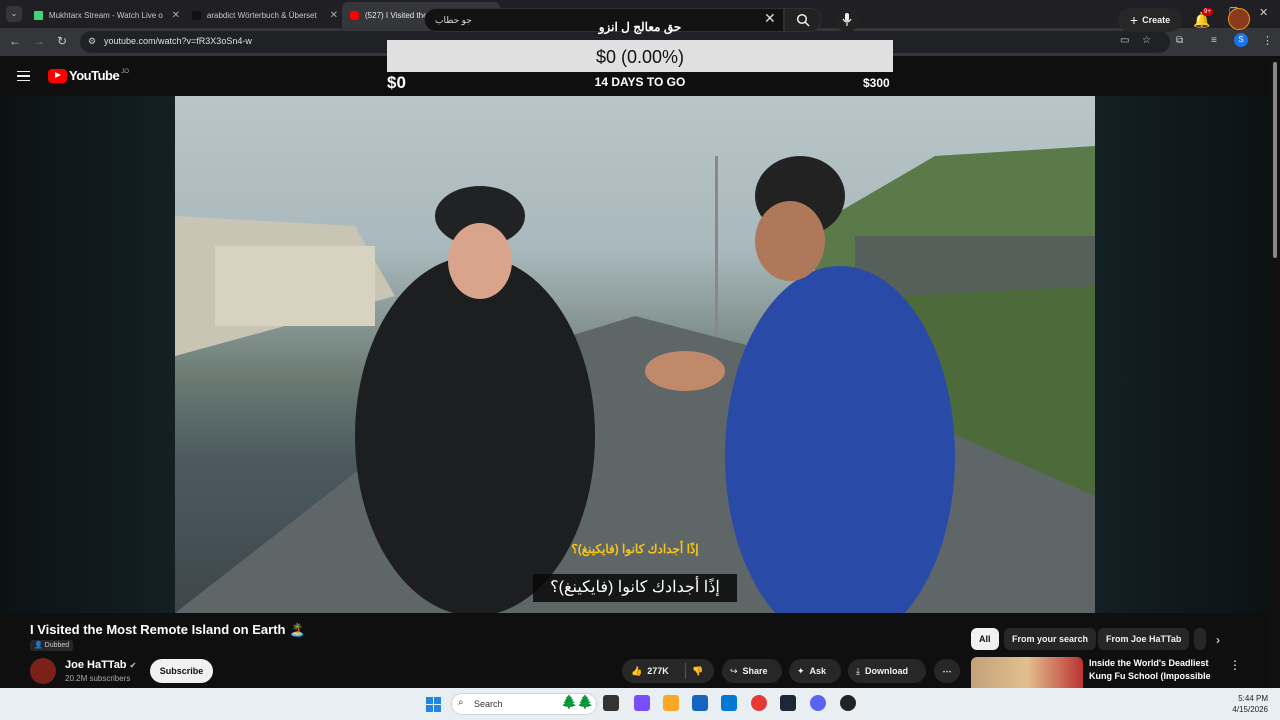 The width and height of the screenshot is (1280, 720). I want to click on verified-icon: ✔, so click(133, 665).